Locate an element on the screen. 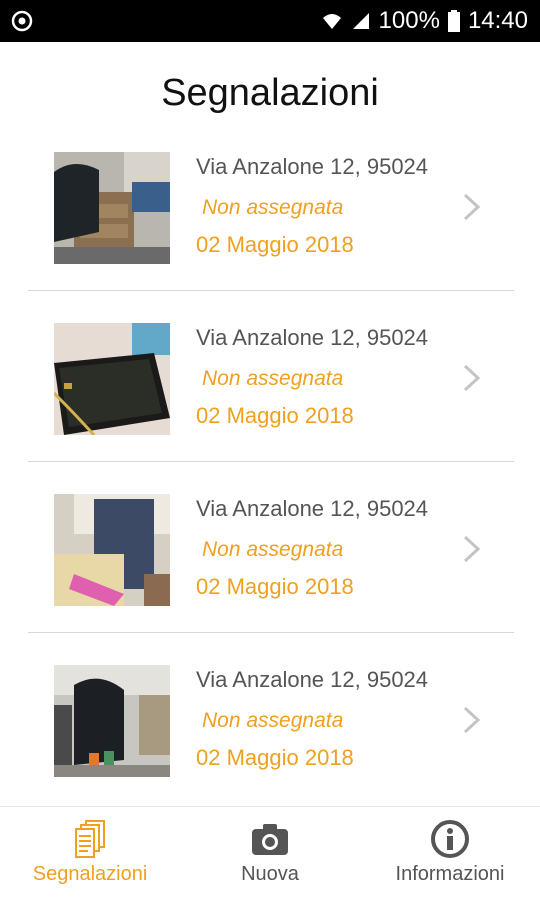 This screenshot has height=901, width=540. tab-nuova: Nuova is located at coordinates (270, 854).